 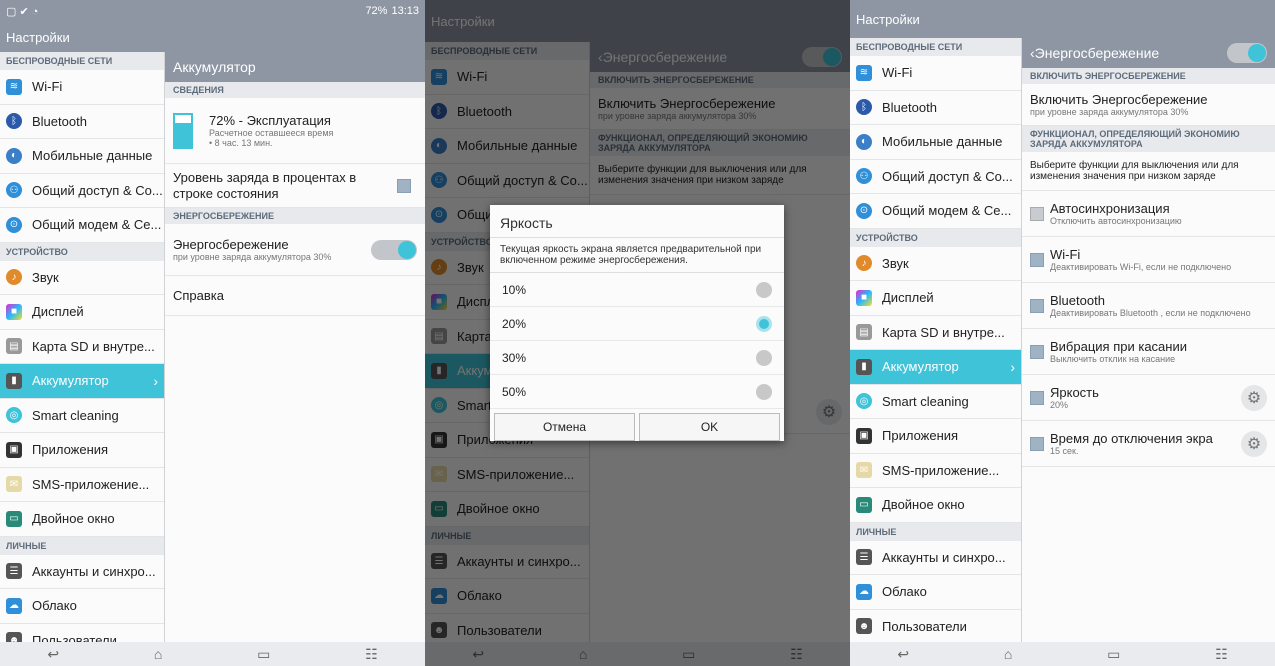 What do you see at coordinates (404, 185) in the screenshot?
I see `battery-percent-checkbox` at bounding box center [404, 185].